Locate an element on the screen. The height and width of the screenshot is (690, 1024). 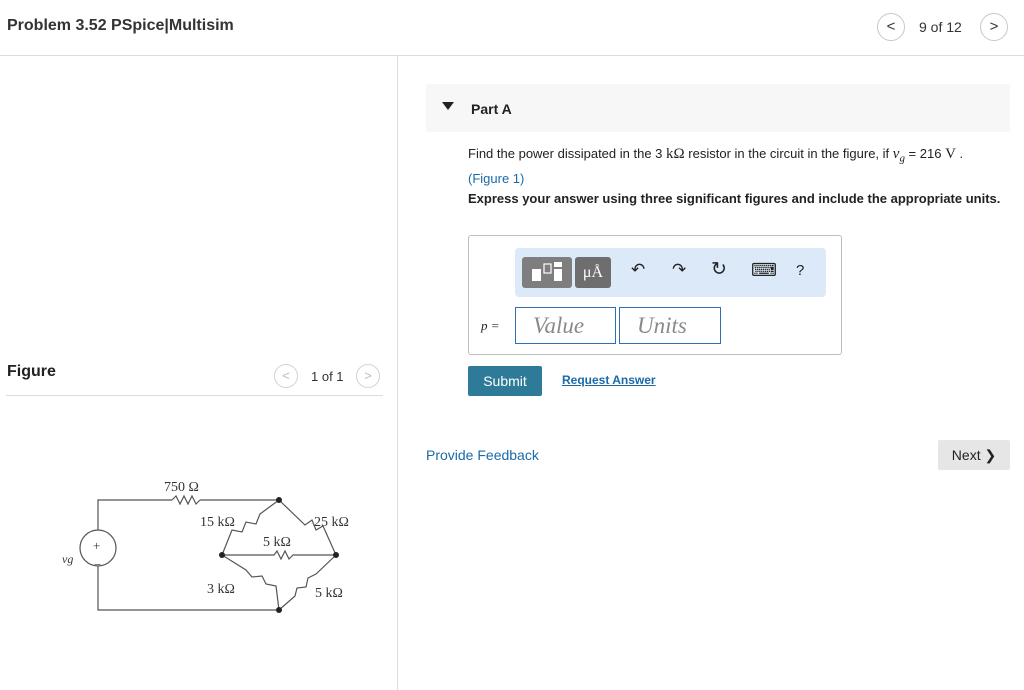
source-plus-sign: + is located at coordinates (96, 545).